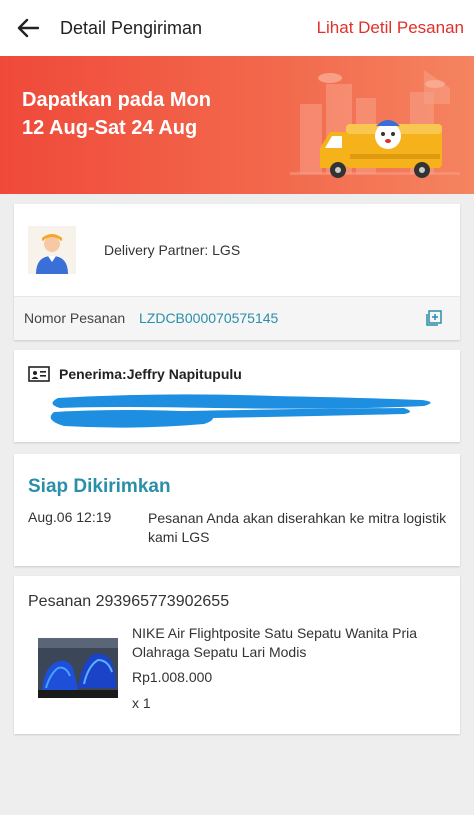 This screenshot has width=474, height=815. What do you see at coordinates (99, 486) in the screenshot?
I see `status-title: Siap Dikirimkan` at bounding box center [99, 486].